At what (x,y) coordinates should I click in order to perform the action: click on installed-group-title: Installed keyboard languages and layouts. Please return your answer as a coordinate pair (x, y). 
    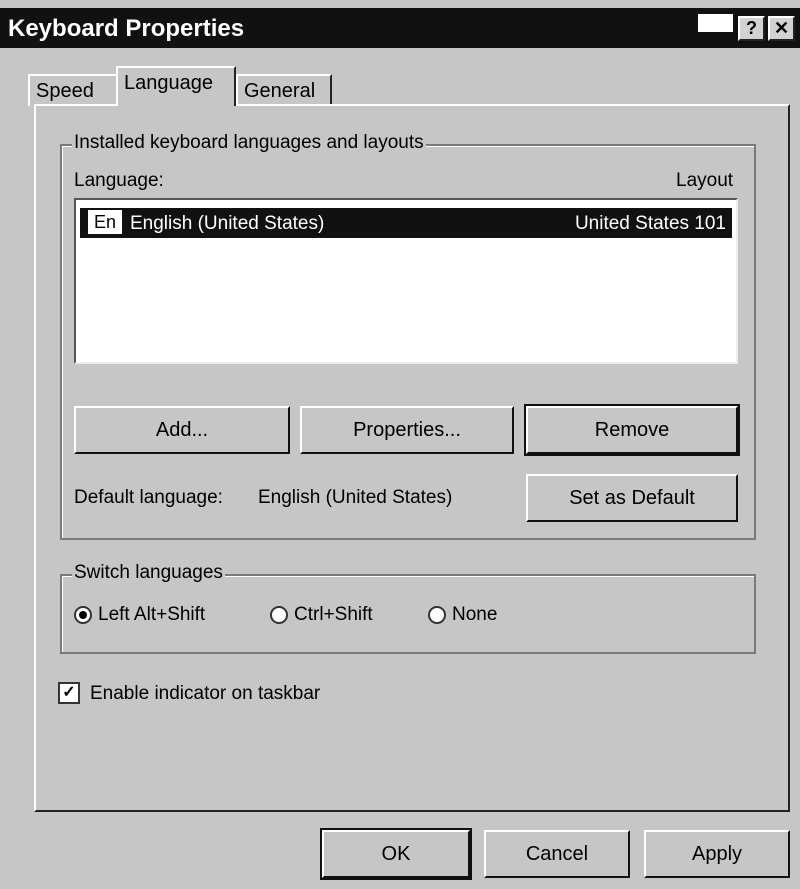
    Looking at the image, I should click on (249, 143).